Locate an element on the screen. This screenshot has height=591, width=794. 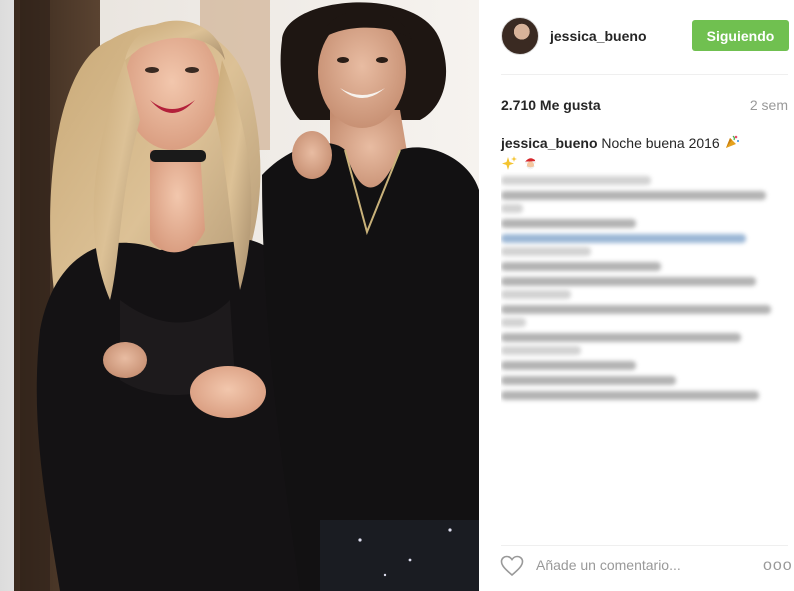
add-comment-input is located at coordinates (636, 565).